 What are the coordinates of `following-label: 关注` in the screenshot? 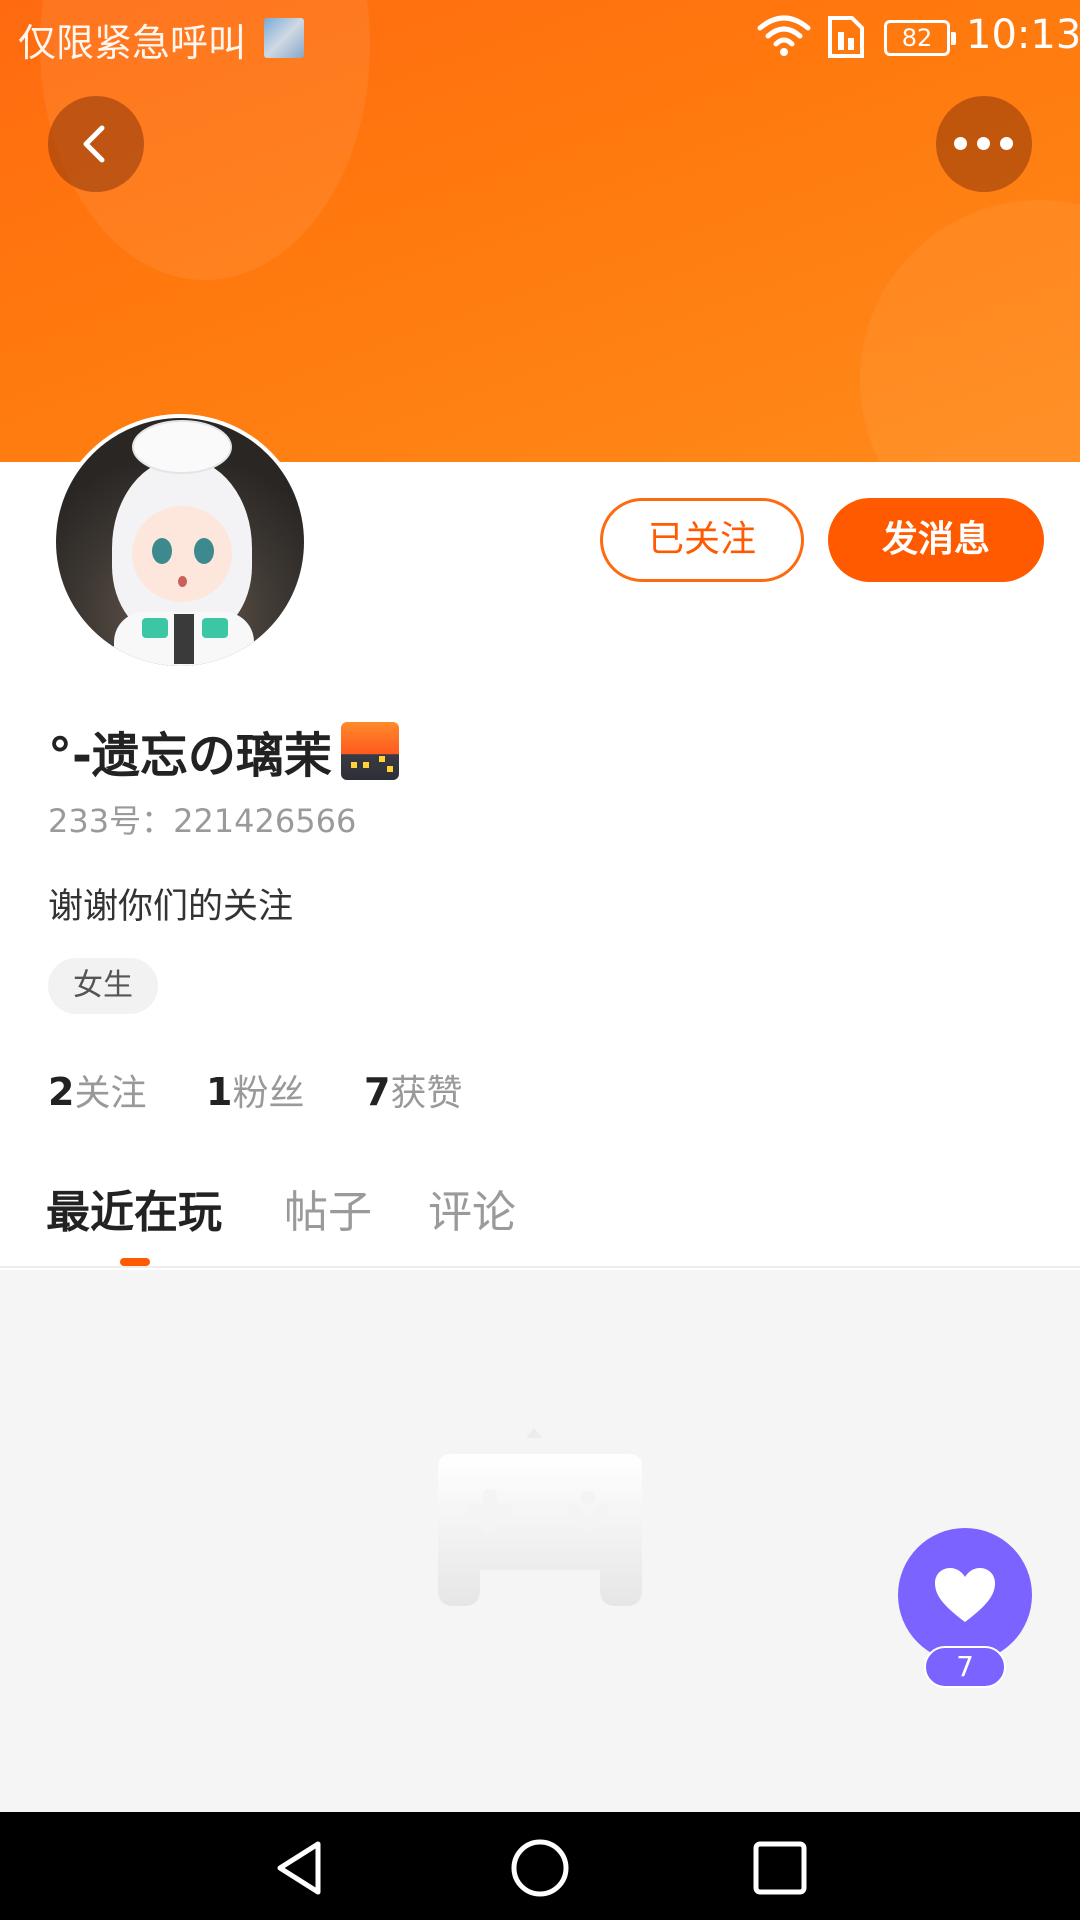 It's located at (110, 1093).